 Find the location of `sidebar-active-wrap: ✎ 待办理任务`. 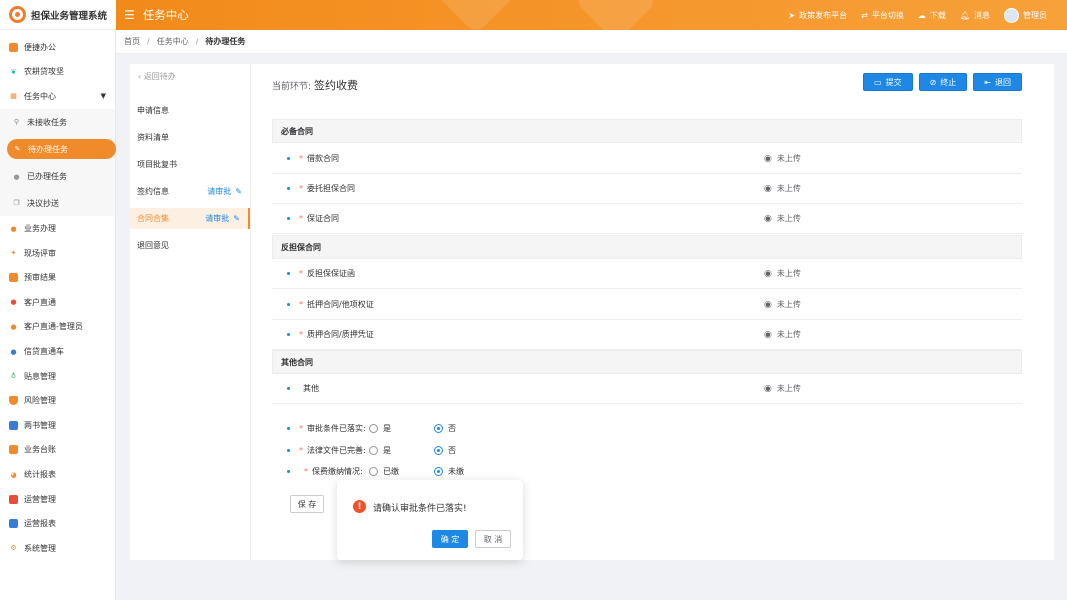

sidebar-active-wrap: ✎ 待办理任务 is located at coordinates (58, 149).